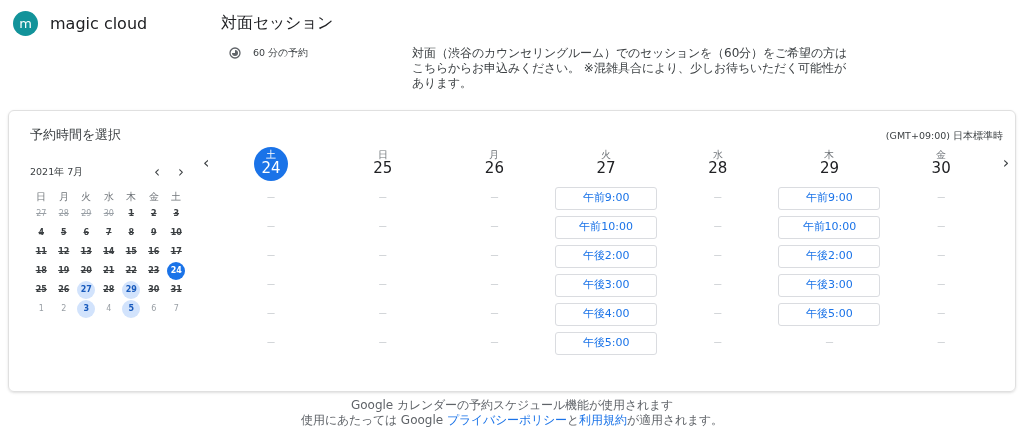 This screenshot has width=1024, height=442. I want to click on calendar-day: 9, so click(153, 233).